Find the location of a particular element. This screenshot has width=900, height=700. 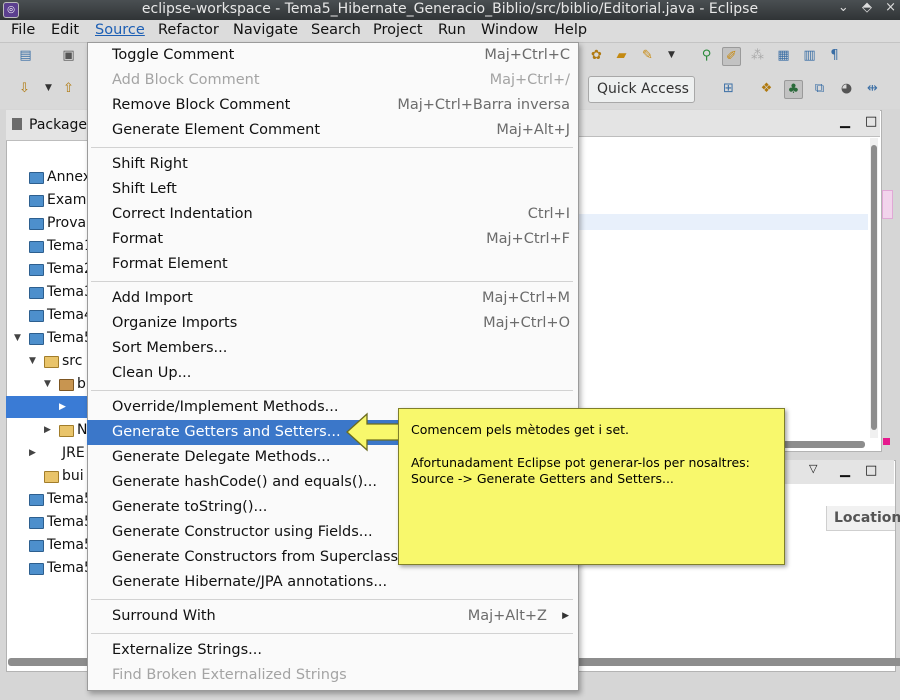

jpa-perspective-icon: ◕ is located at coordinates (846, 88).